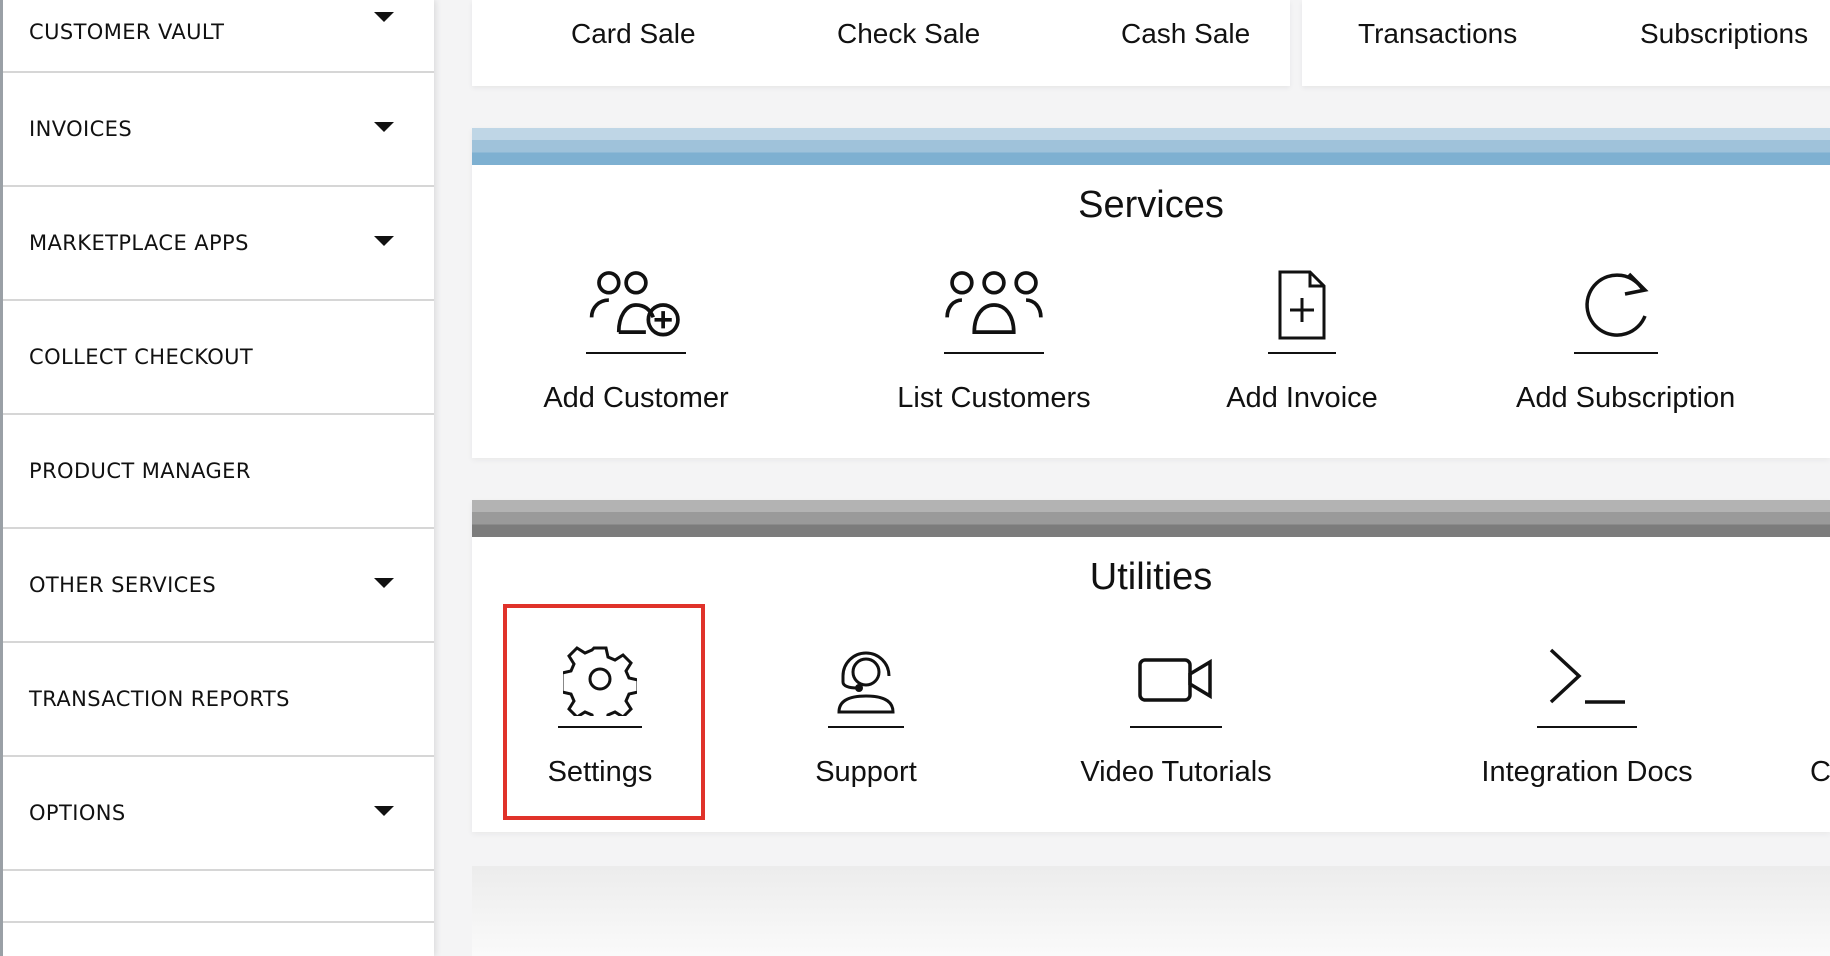  I want to click on add-document-icon, so click(1302, 305).